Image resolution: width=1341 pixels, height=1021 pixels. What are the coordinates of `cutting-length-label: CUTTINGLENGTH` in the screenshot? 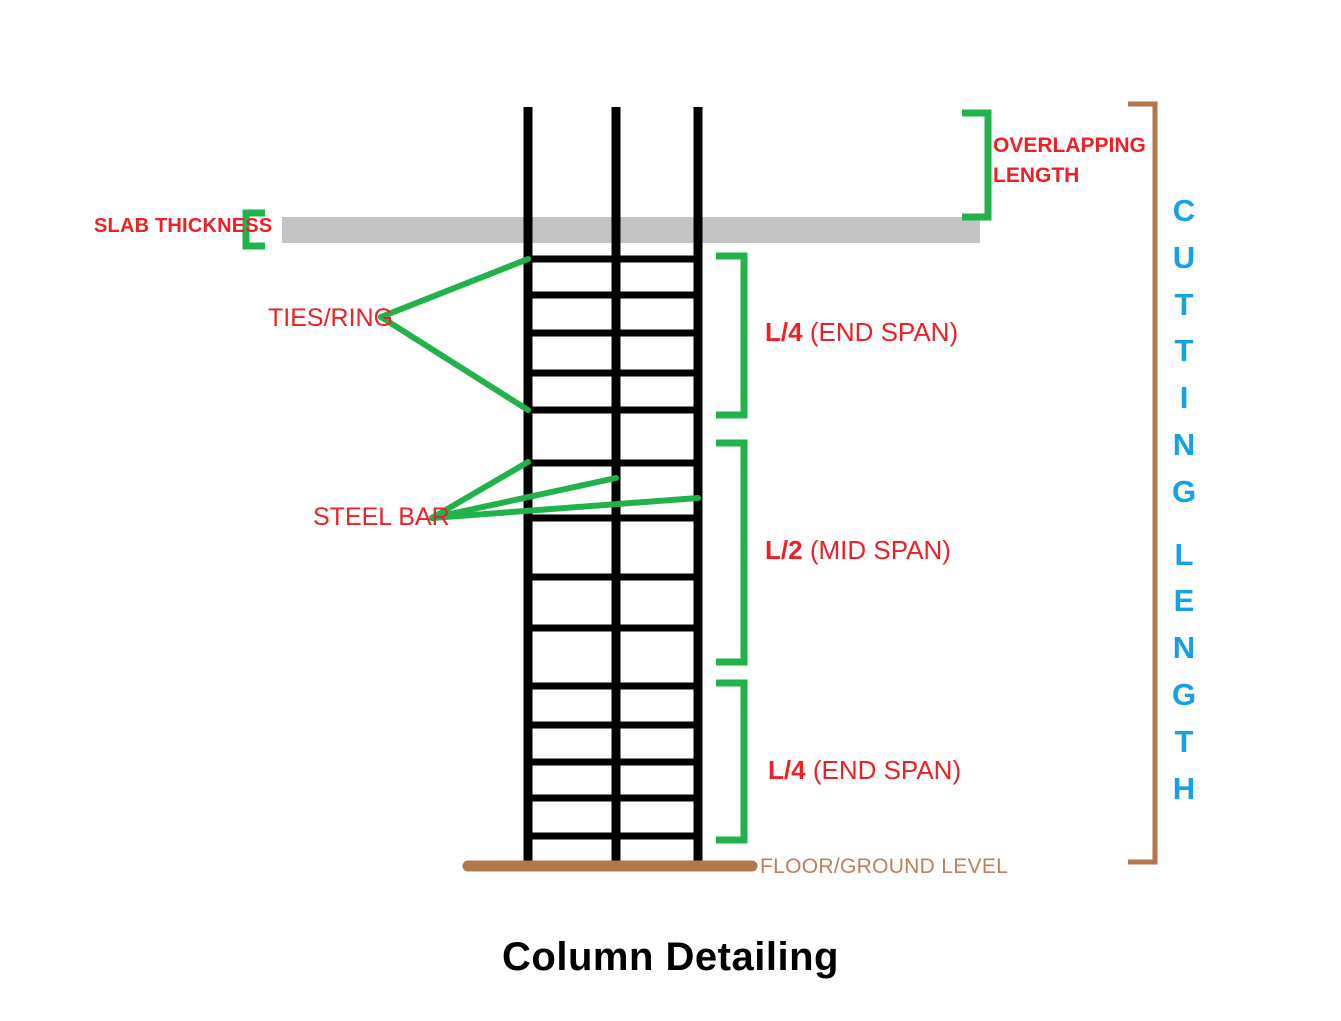 It's located at (1184, 500).